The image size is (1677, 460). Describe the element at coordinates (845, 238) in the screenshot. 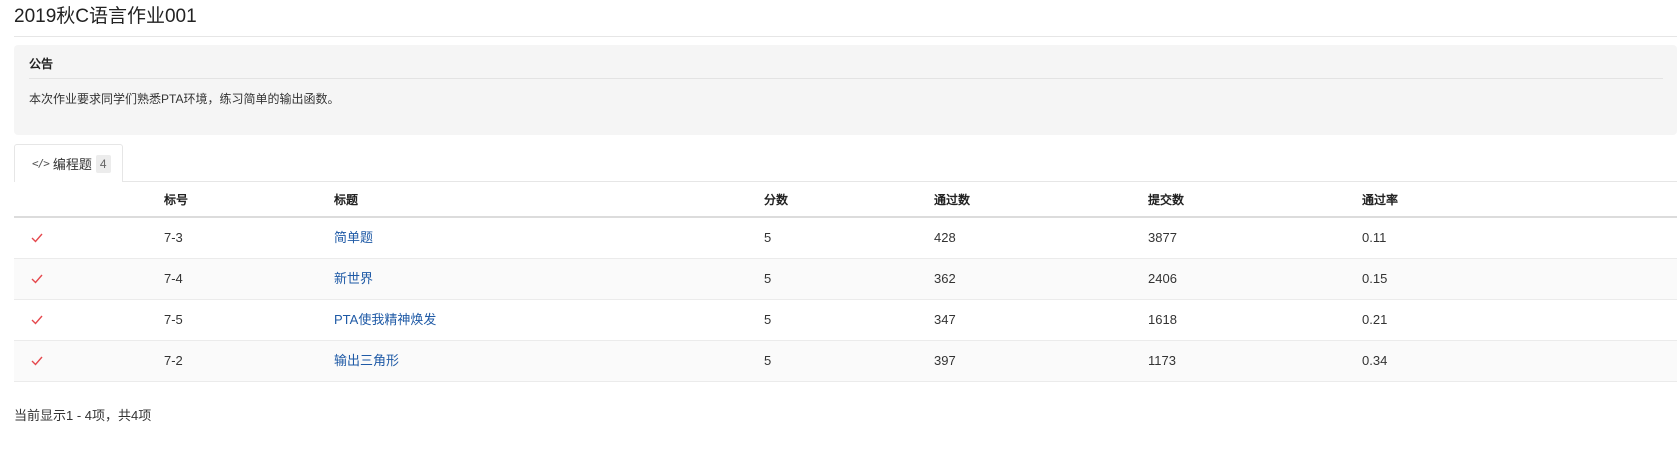

I see `table-row: 7-3 简单题 5 428 3877 0.11` at that location.